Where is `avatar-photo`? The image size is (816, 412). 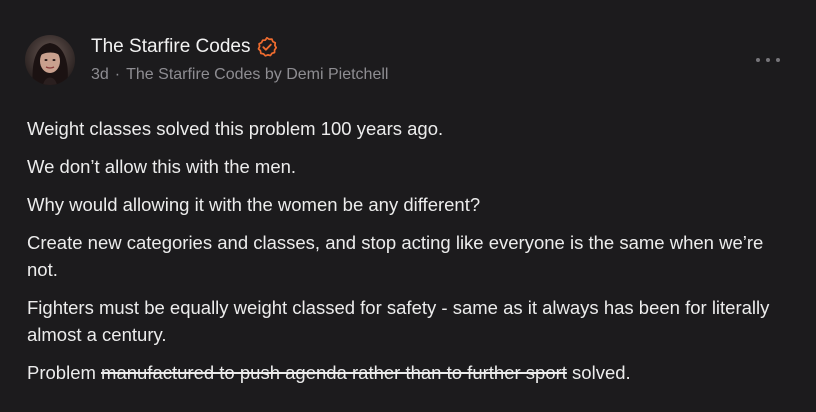 avatar-photo is located at coordinates (50, 60).